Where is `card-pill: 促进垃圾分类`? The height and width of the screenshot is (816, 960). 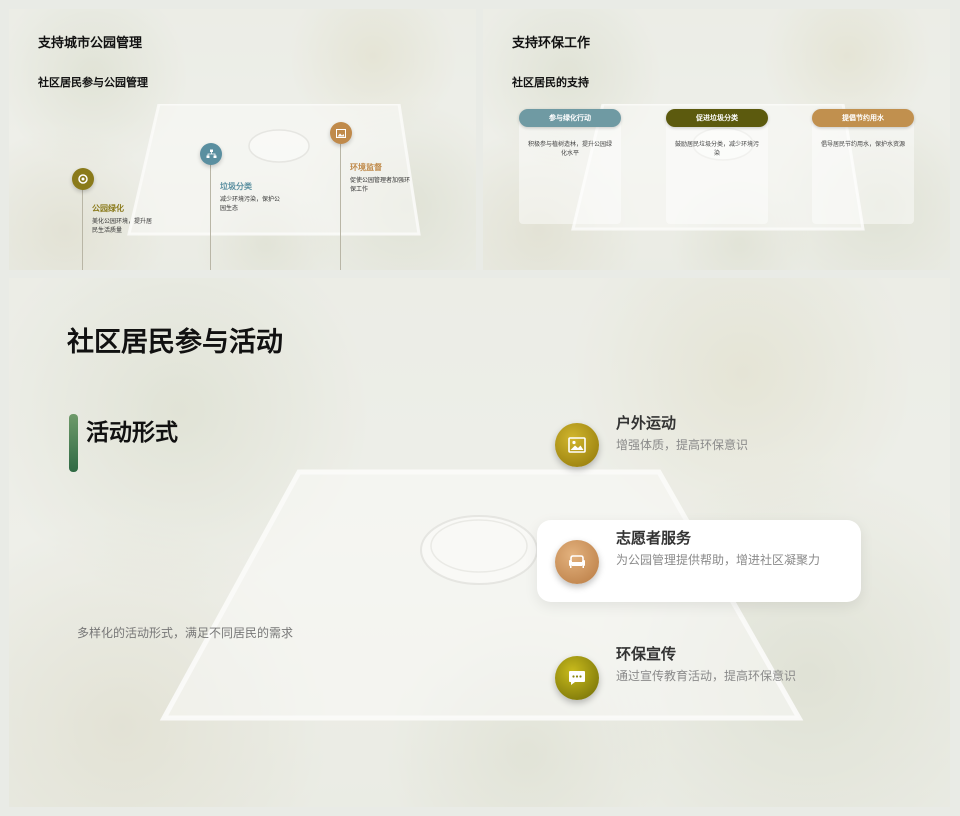 card-pill: 促进垃圾分类 is located at coordinates (717, 118).